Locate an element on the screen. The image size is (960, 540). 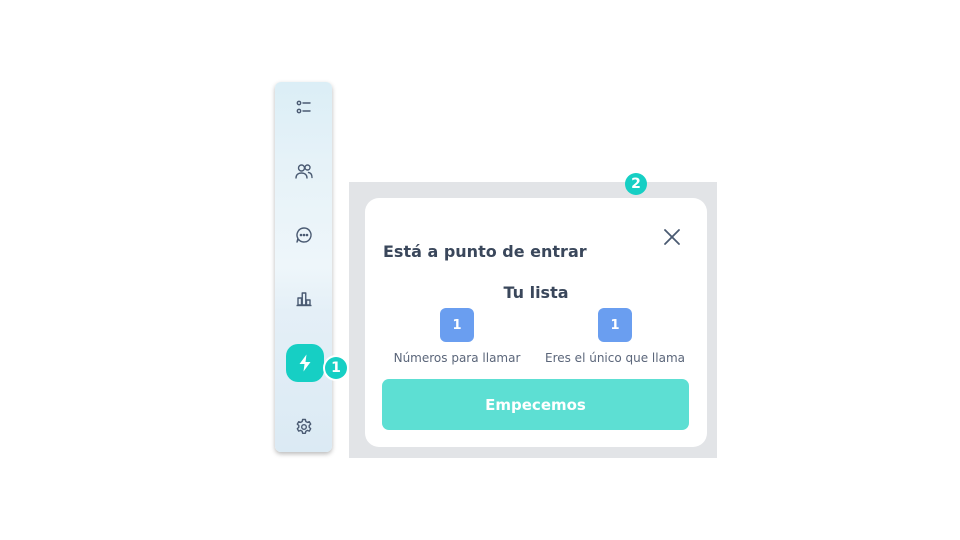
sidebar-item-chat is located at coordinates (303, 235).